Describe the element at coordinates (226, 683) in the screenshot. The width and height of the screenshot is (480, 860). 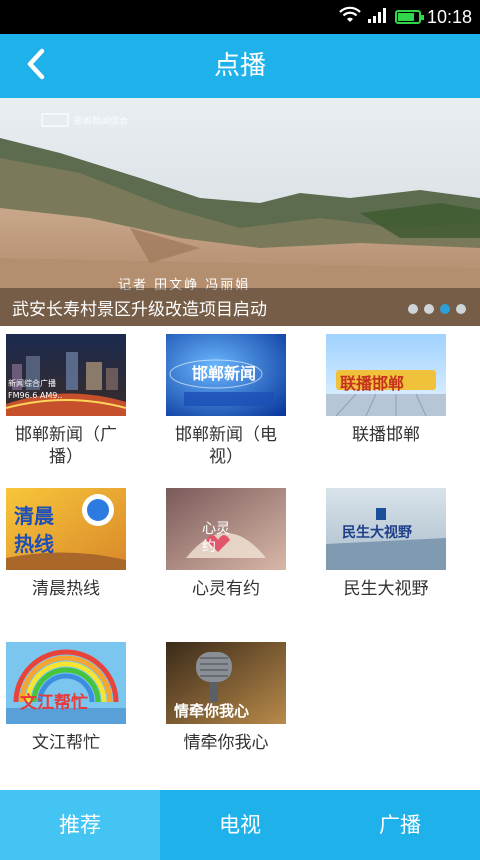
I see `program-thumbnail: 情牵你我心` at that location.